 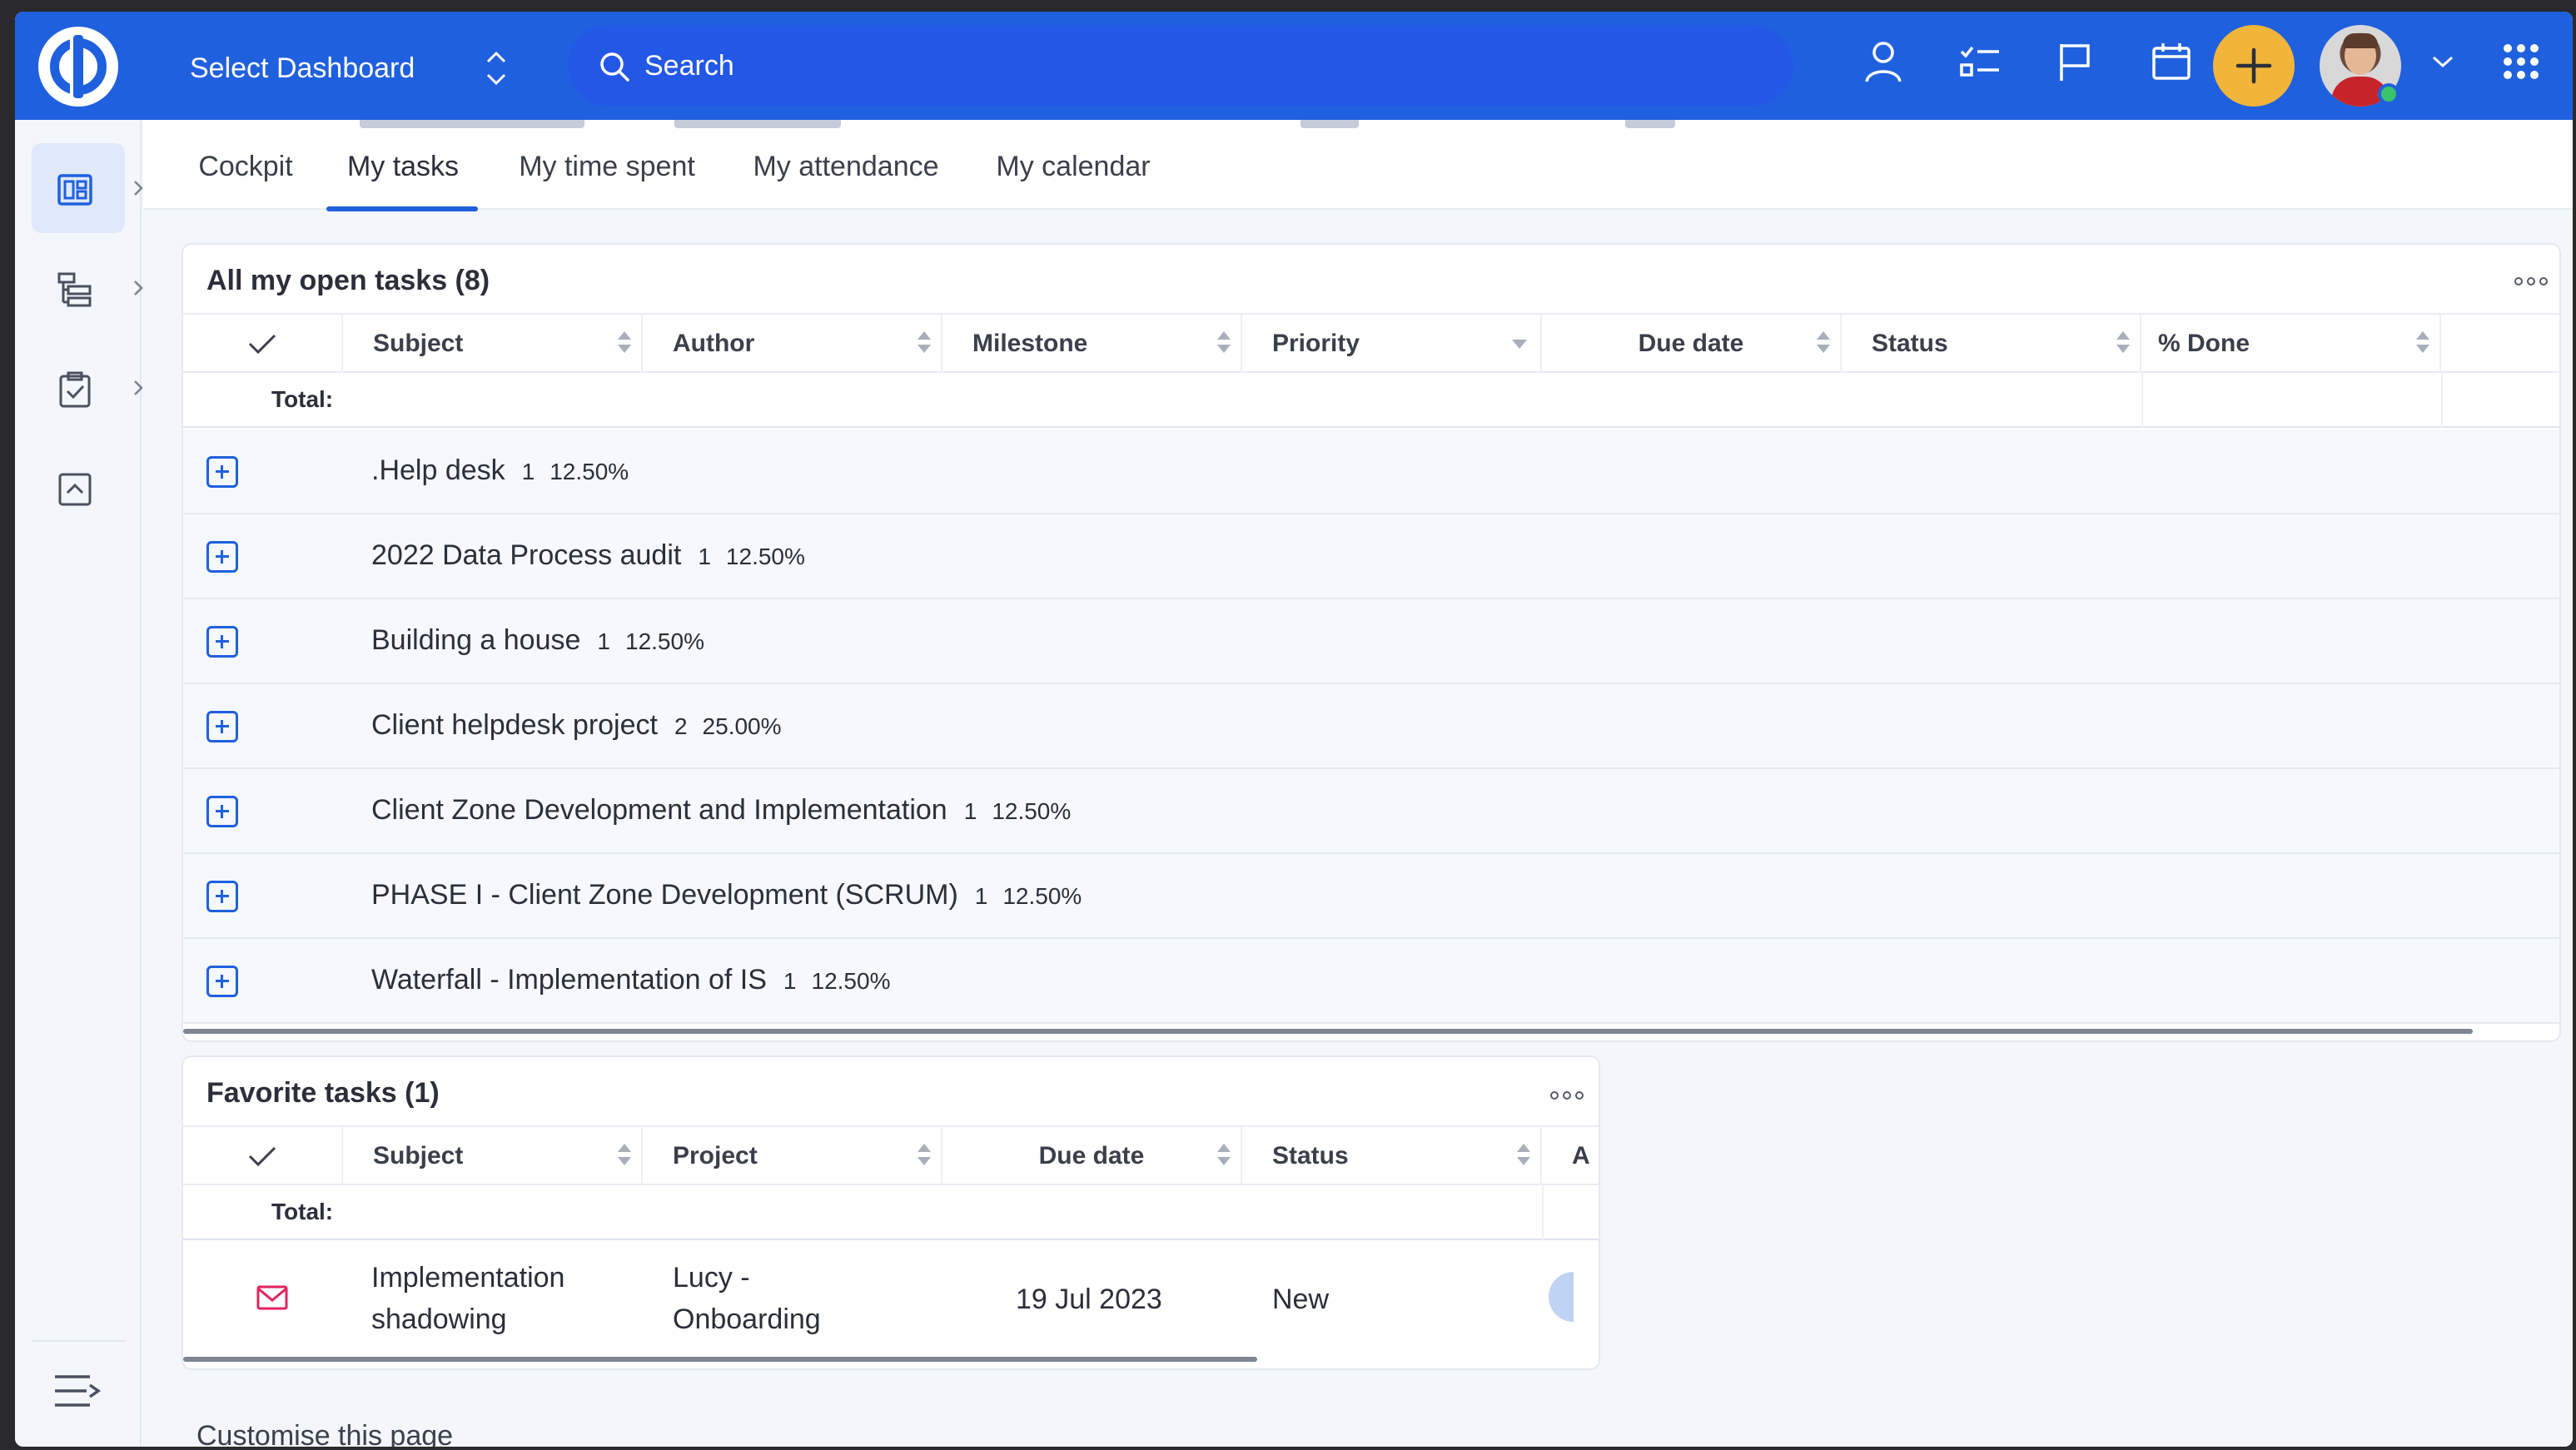 What do you see at coordinates (1371, 556) in the screenshot?
I see `project-group-row: 2022 Data Process audit 1 12.50%` at bounding box center [1371, 556].